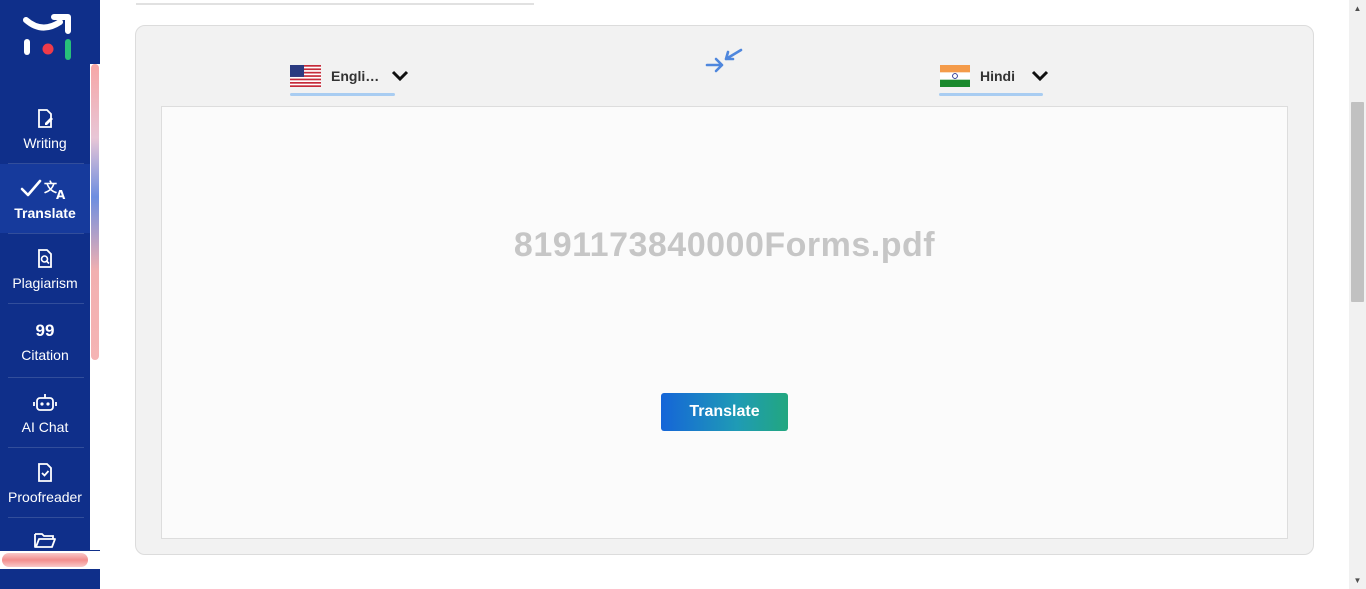  What do you see at coordinates (45, 355) in the screenshot?
I see `sidebar-item-label: Citation` at bounding box center [45, 355].